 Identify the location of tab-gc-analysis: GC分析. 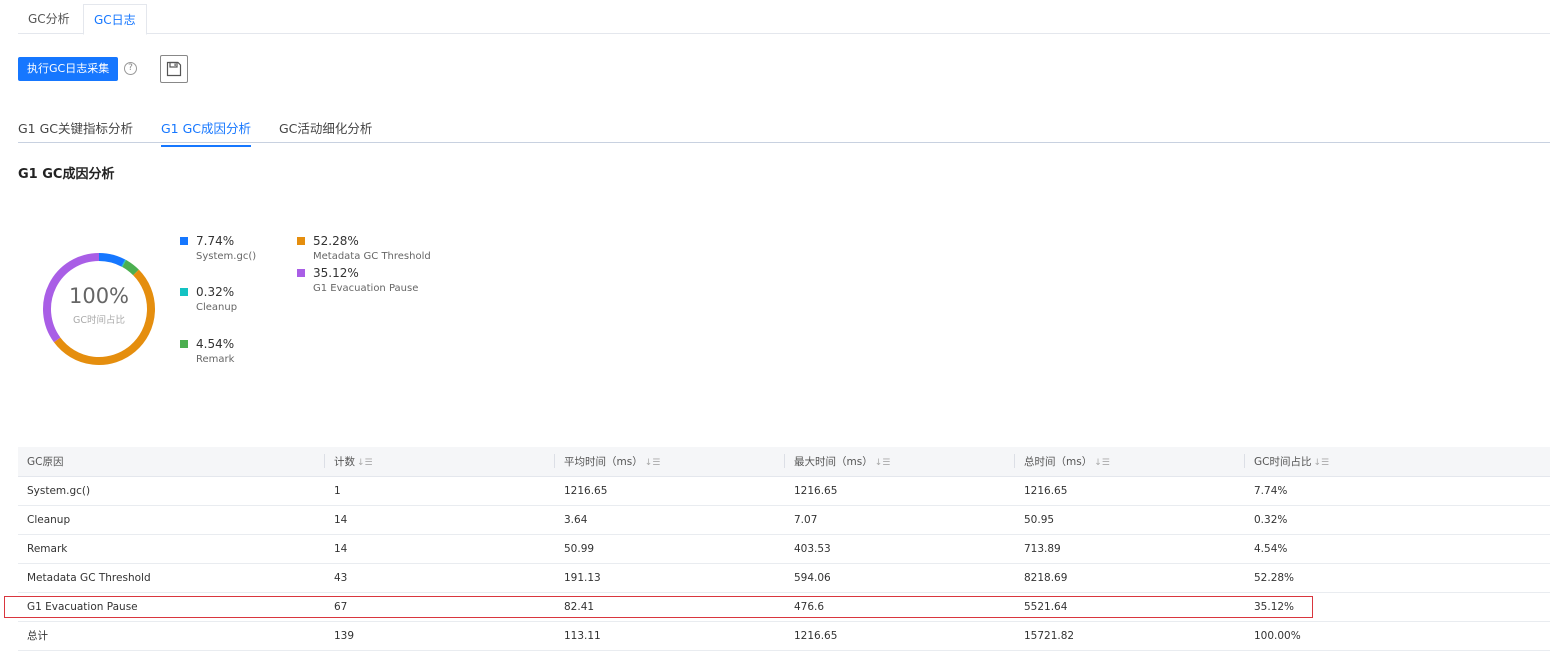
(49, 19).